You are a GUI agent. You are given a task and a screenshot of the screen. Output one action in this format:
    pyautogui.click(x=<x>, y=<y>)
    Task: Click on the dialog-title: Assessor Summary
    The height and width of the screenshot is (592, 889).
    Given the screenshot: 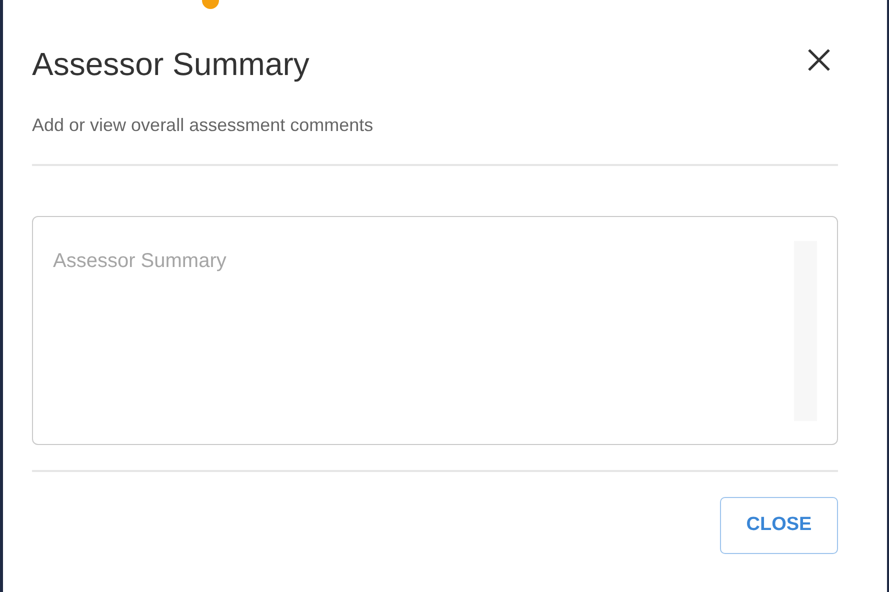 What is the action you would take?
    pyautogui.click(x=171, y=64)
    